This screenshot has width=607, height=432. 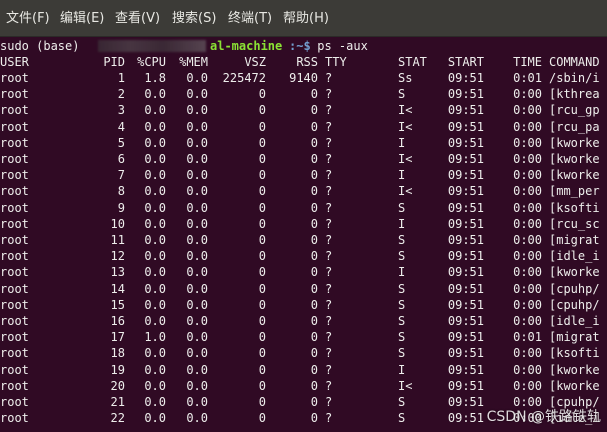 I want to click on cell-cmd: /sbin/i, so click(x=574, y=78).